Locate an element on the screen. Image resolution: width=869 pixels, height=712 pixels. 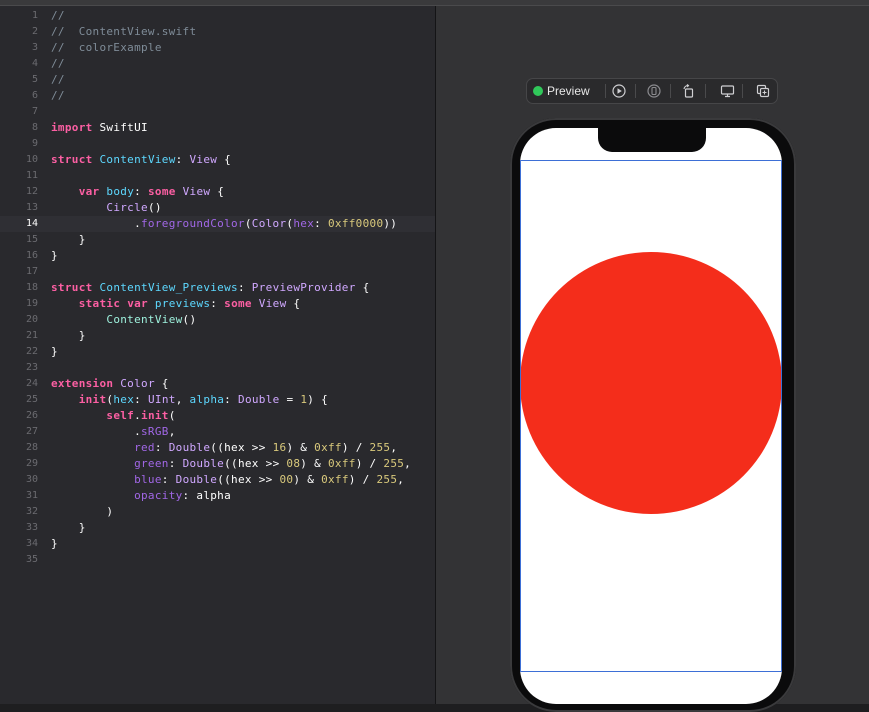
code-token: { is located at coordinates (362, 287).